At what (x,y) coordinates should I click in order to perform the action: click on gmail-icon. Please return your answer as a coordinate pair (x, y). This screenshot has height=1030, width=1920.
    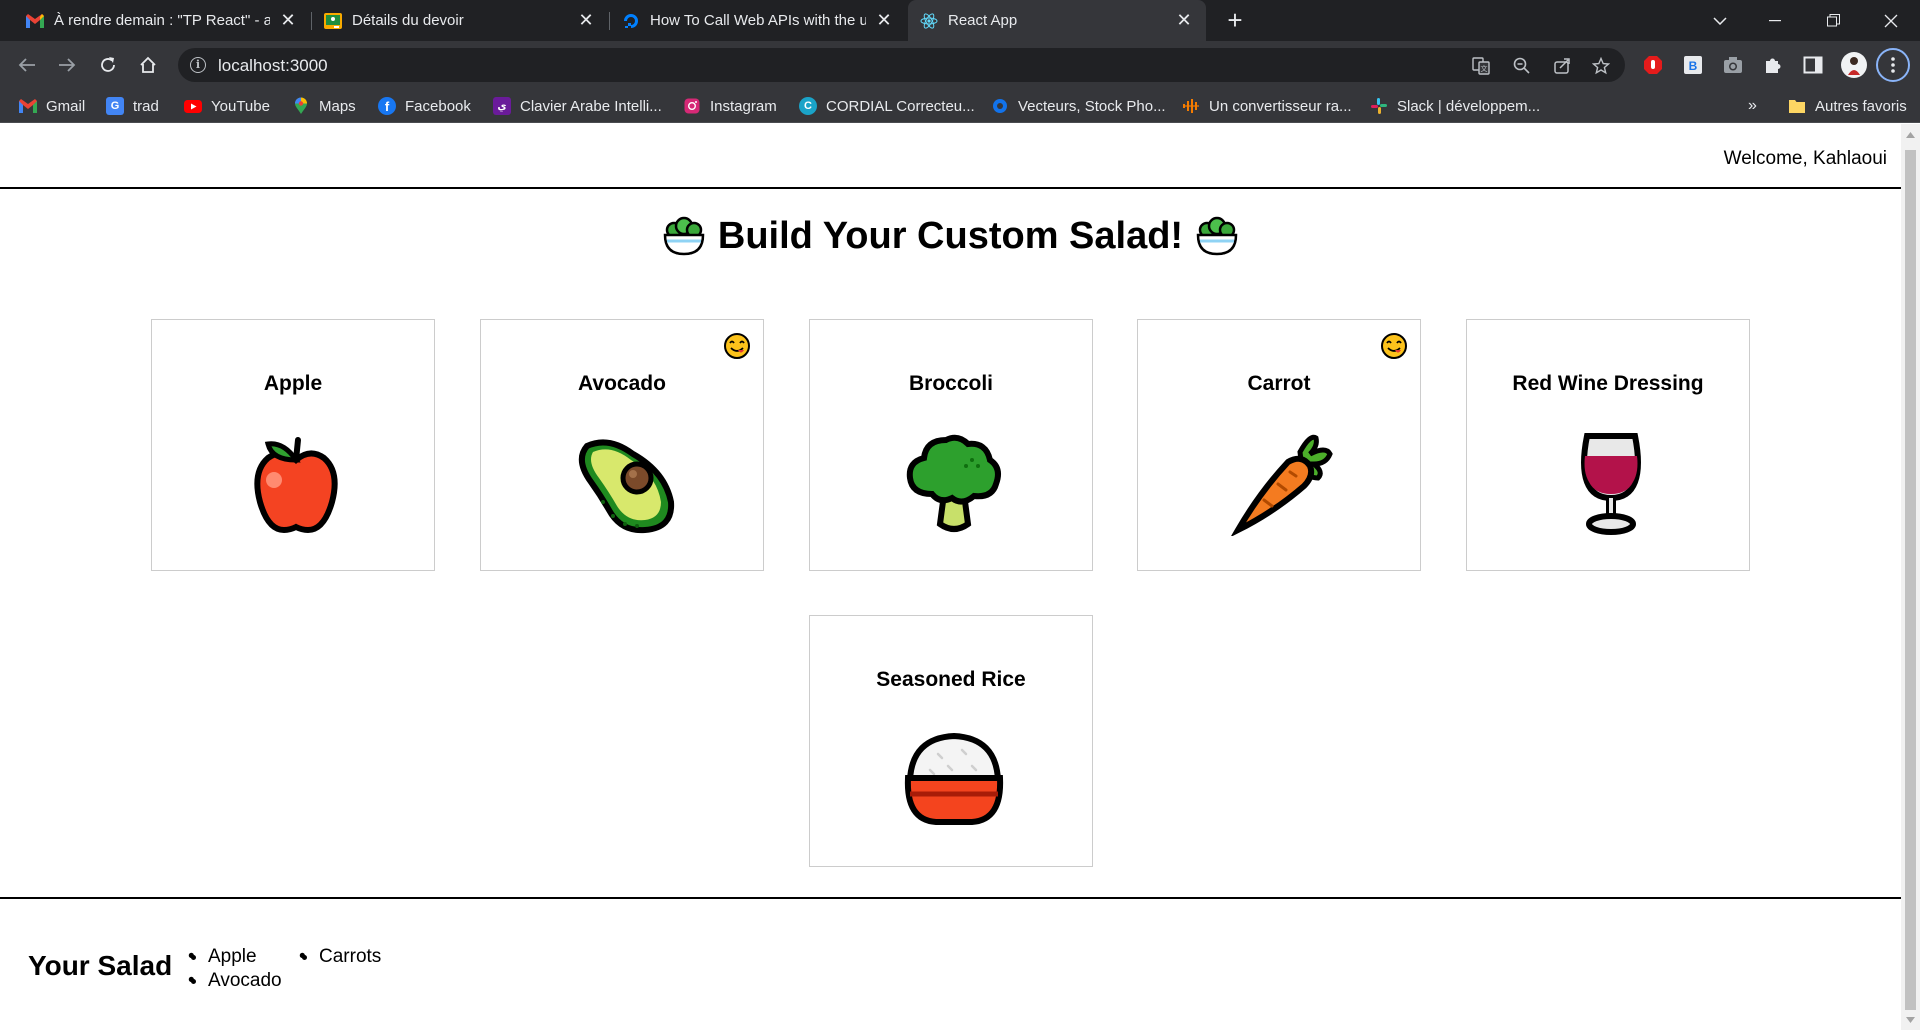
    Looking at the image, I should click on (28, 106).